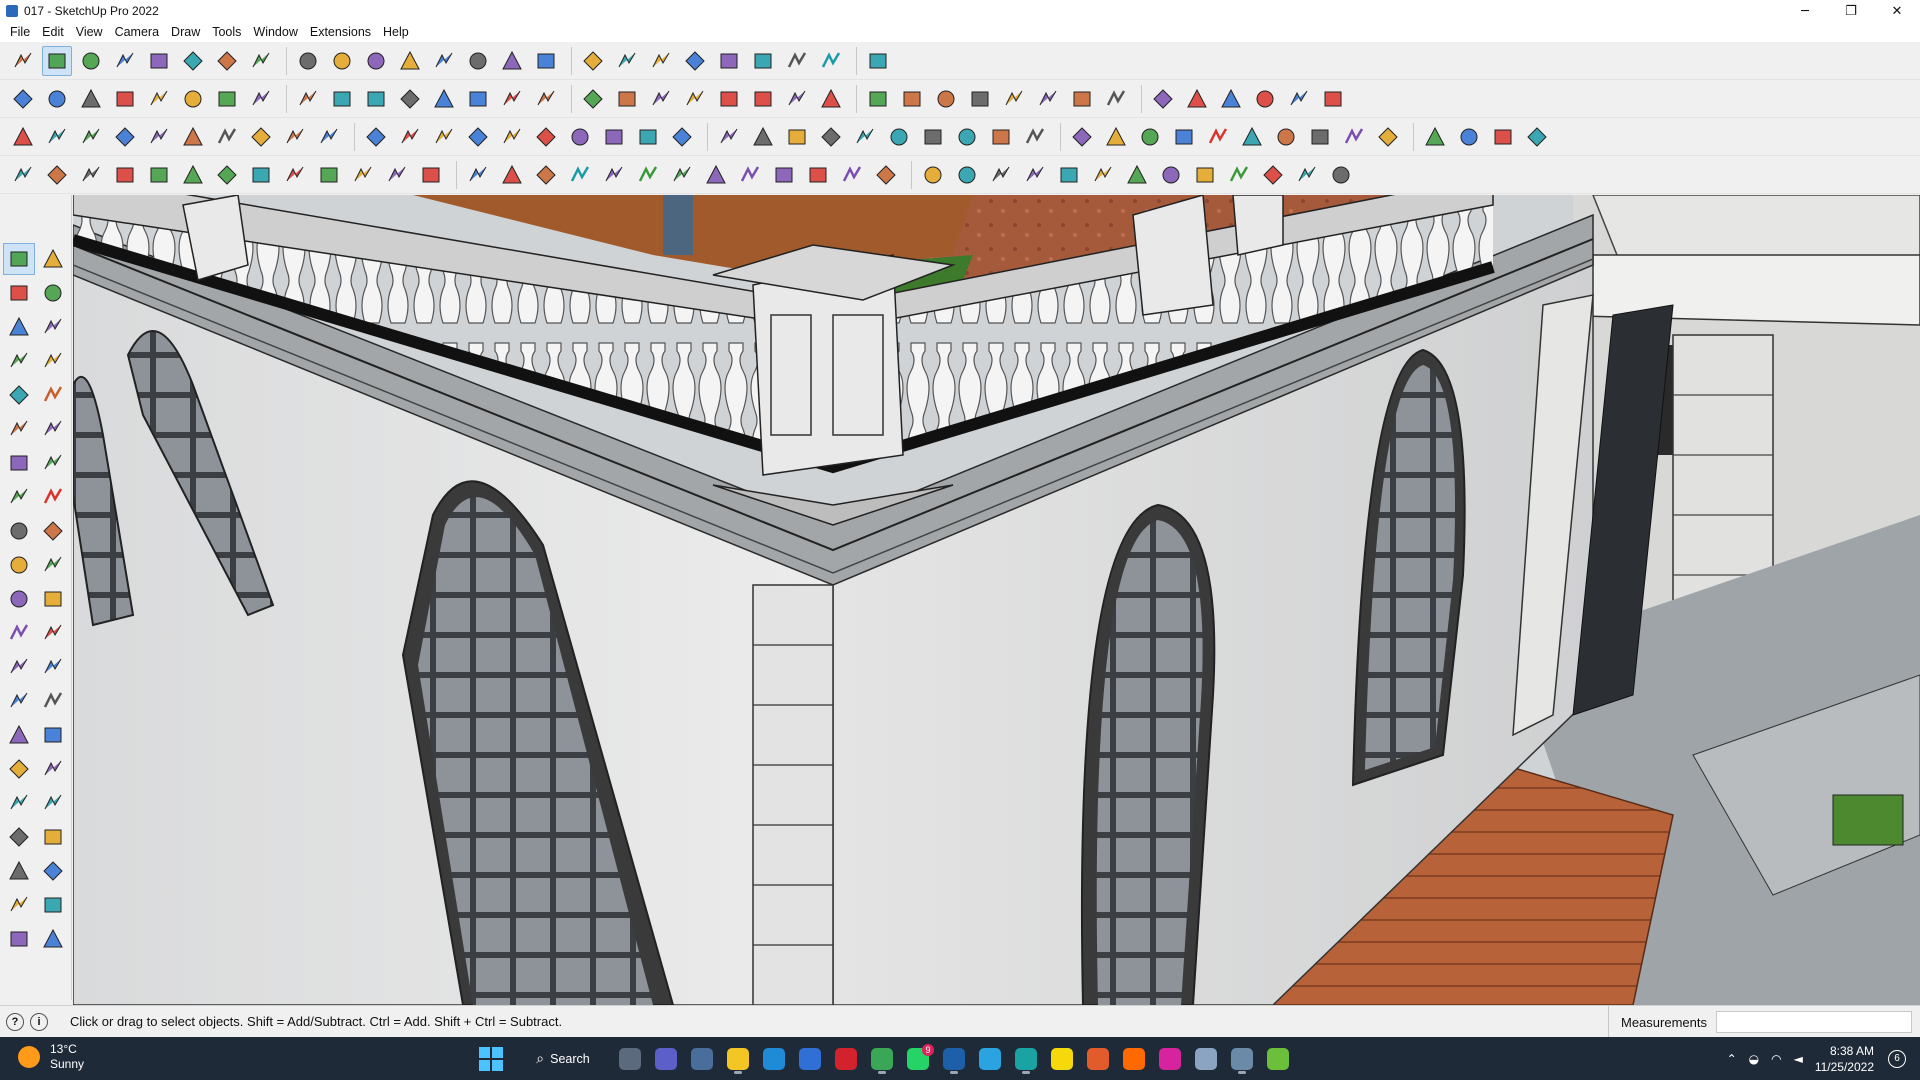 This screenshot has width=1920, height=1080. What do you see at coordinates (886, 175) in the screenshot?
I see `undo-red-icon` at bounding box center [886, 175].